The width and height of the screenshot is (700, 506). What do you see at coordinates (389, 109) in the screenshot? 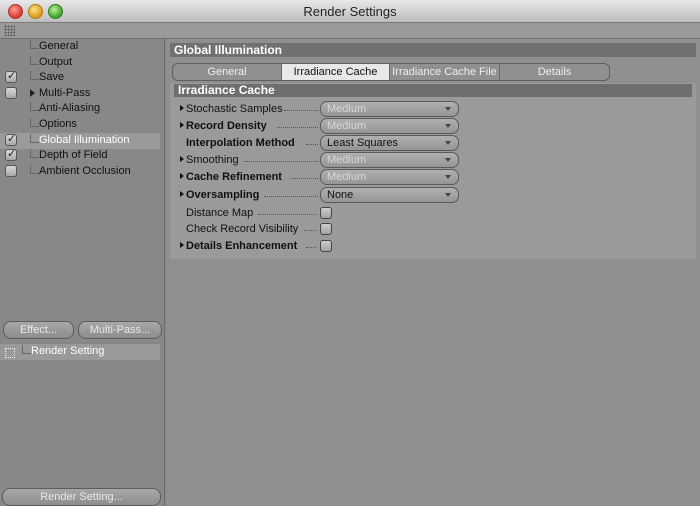
I see `stochastic-samples-dropdown: Medium` at bounding box center [389, 109].